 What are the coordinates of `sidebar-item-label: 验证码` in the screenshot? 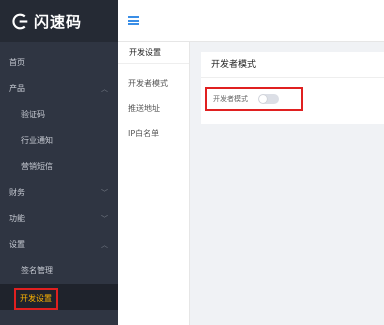 It's located at (33, 114).